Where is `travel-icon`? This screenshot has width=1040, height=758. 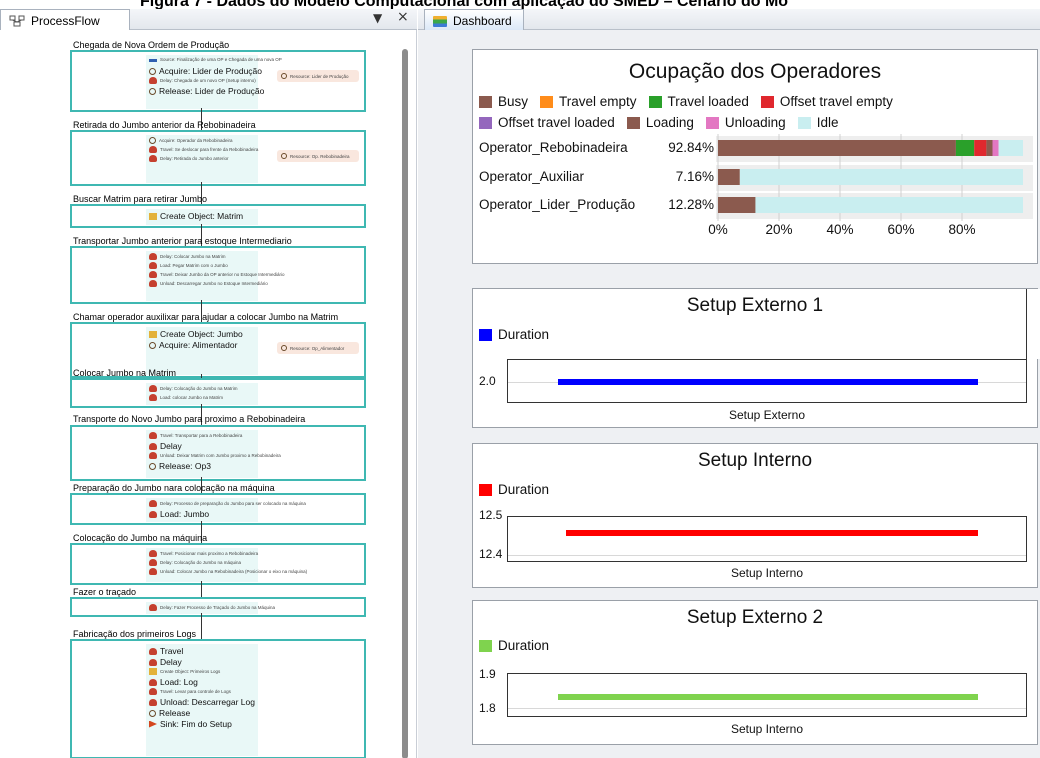 travel-icon is located at coordinates (153, 691).